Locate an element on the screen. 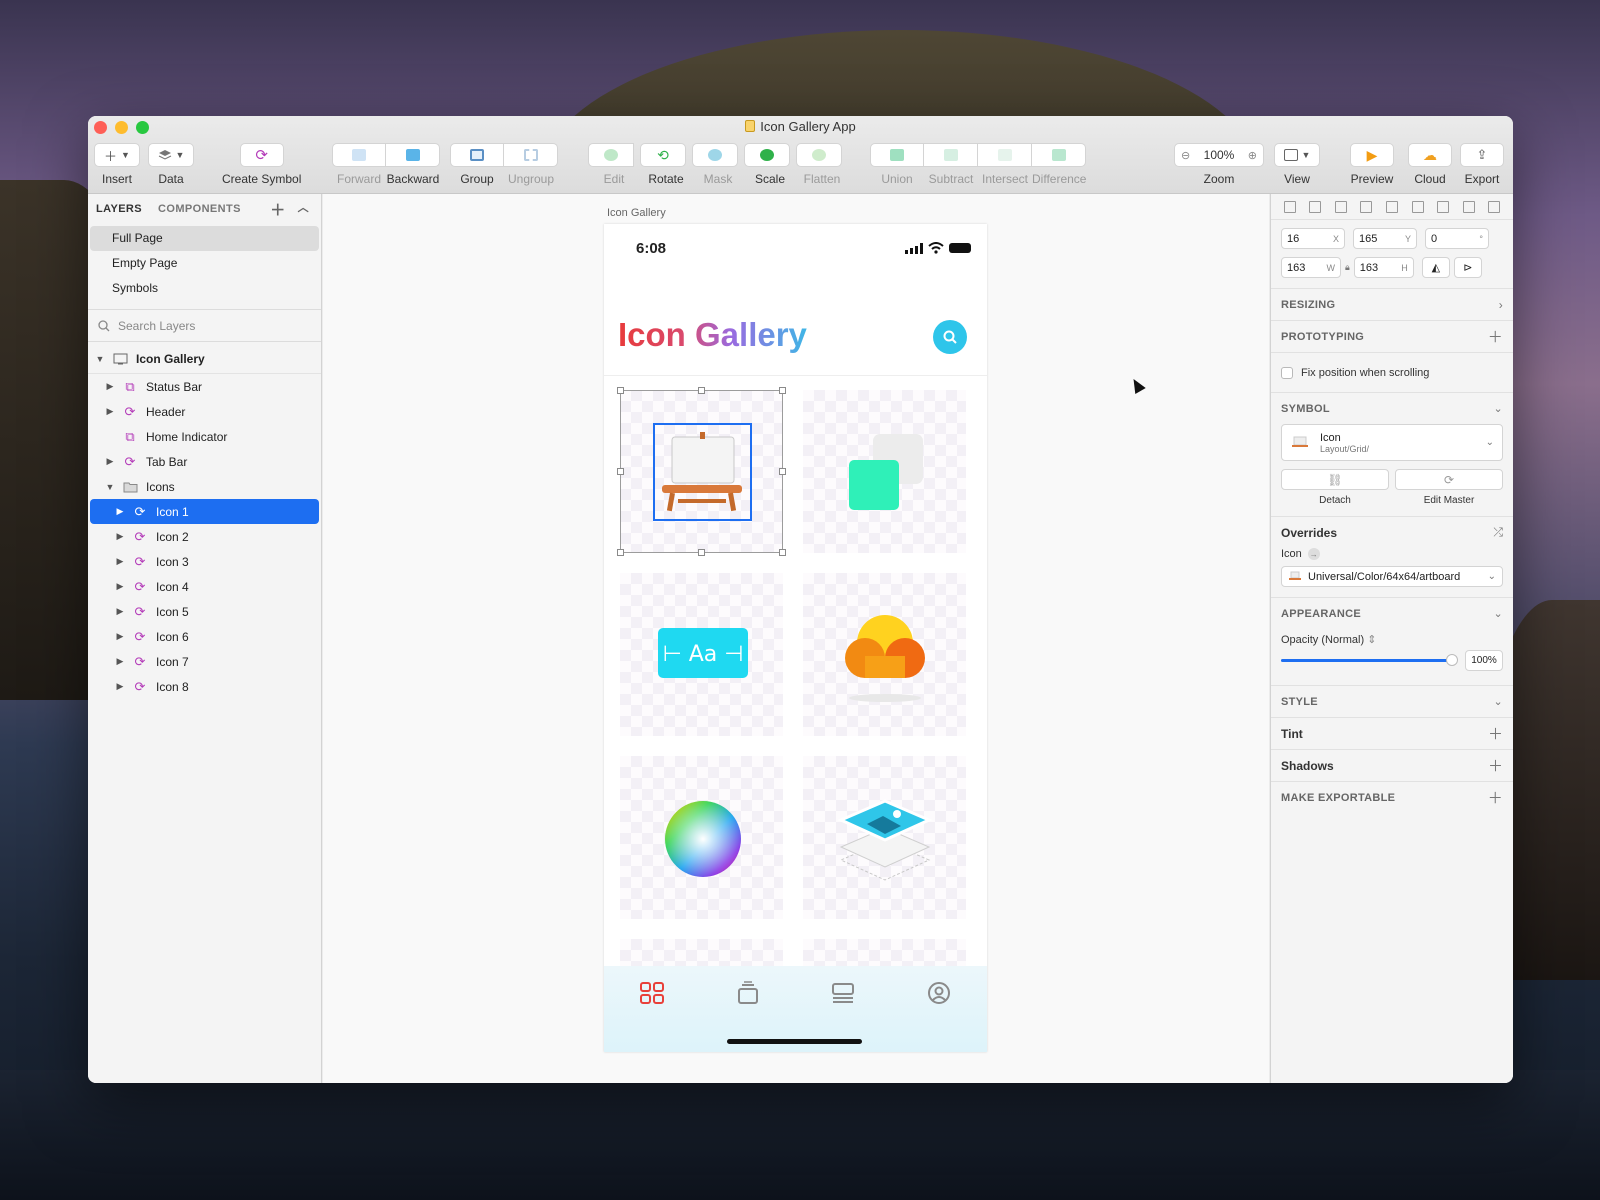 The height and width of the screenshot is (1200, 1600). rotation-field: 0 ° is located at coordinates (1457, 238).